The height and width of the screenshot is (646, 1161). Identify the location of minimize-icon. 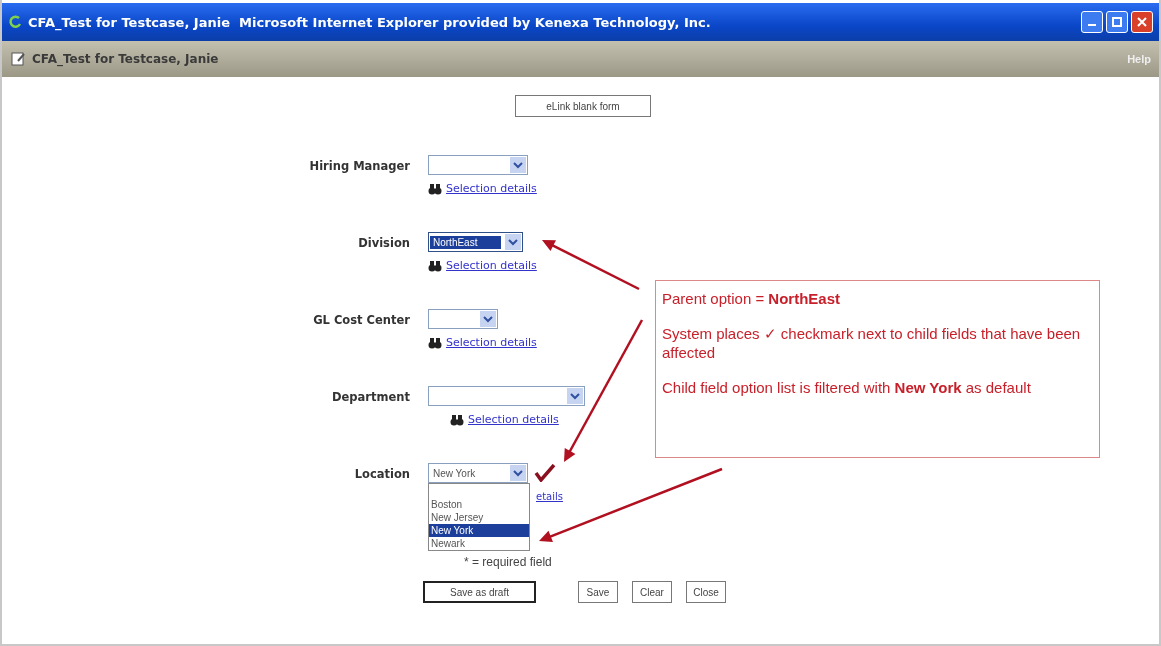
(1092, 25).